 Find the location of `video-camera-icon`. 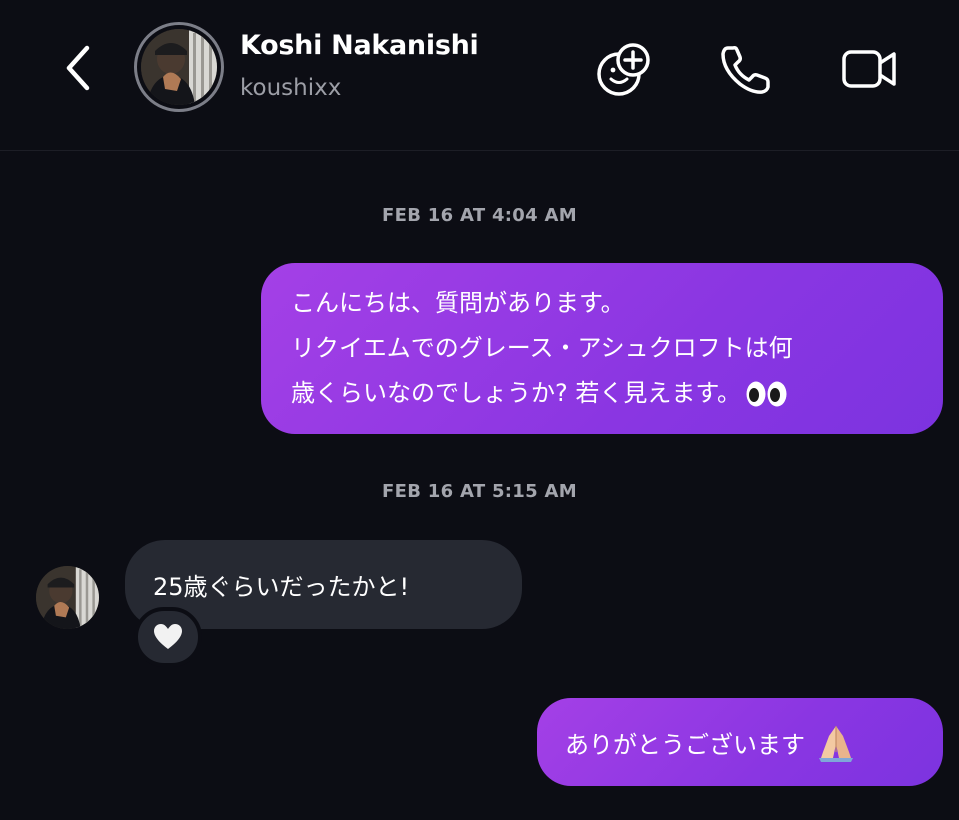

video-camera-icon is located at coordinates (869, 69).